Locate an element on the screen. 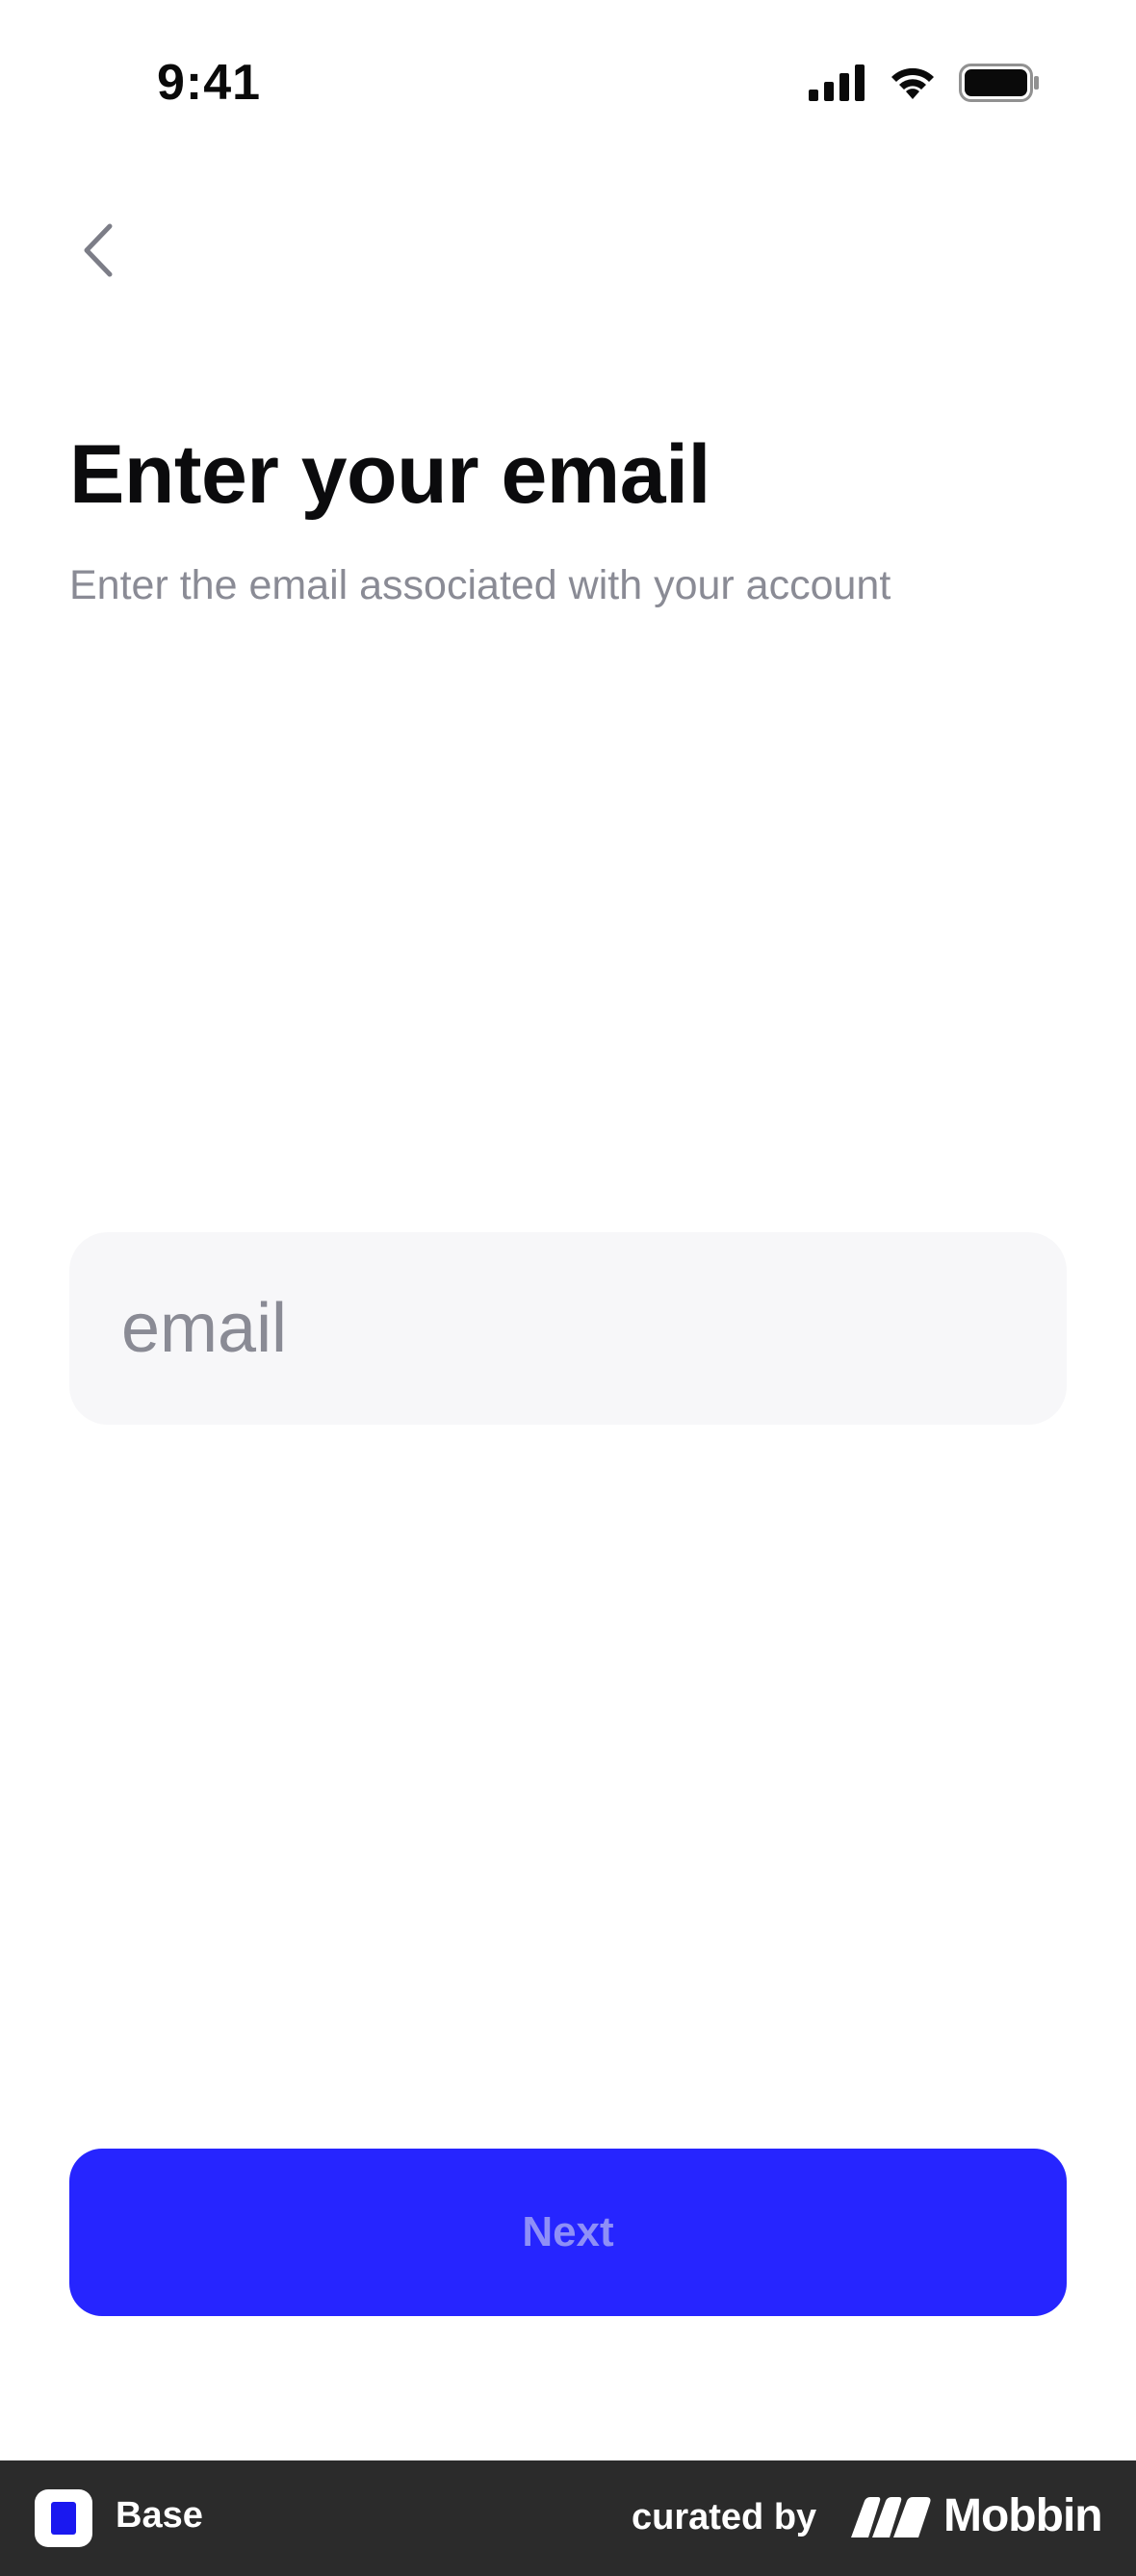 The width and height of the screenshot is (1136, 2576). battery-icon is located at coordinates (1000, 83).